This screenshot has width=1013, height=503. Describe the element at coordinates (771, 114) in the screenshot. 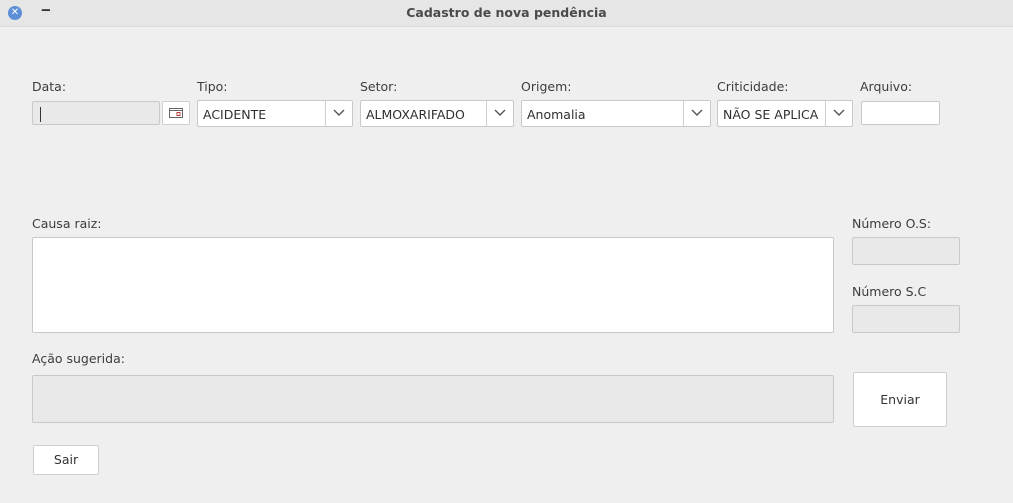

I see `criticidade-value: NÃO SE APLICA` at that location.